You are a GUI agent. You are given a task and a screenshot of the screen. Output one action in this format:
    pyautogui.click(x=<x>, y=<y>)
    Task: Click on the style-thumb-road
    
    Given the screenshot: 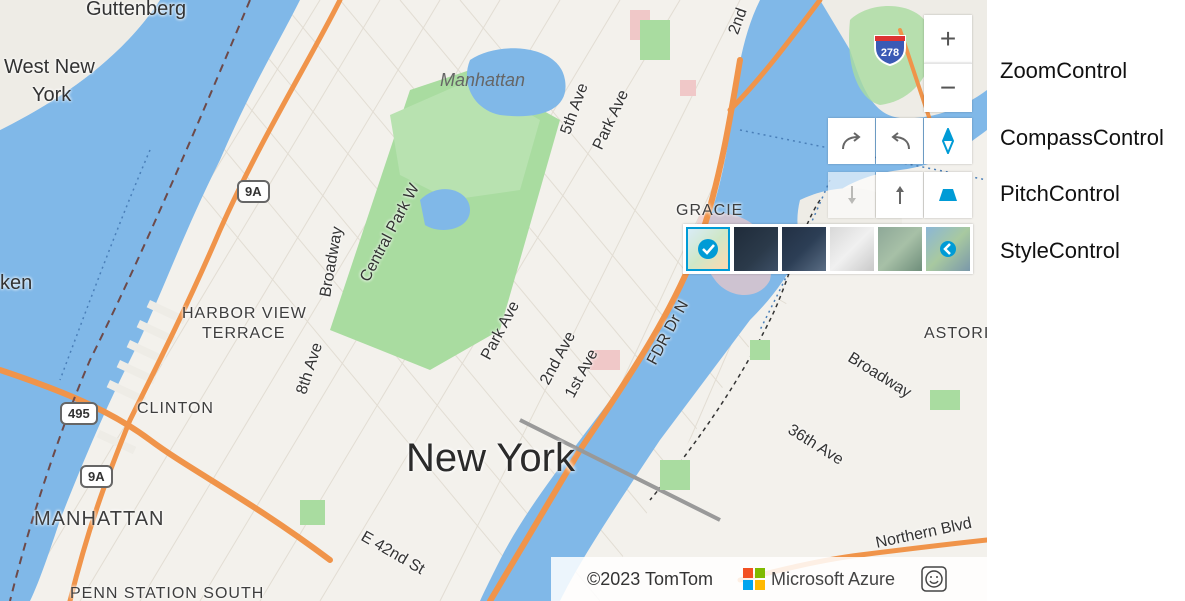 What is the action you would take?
    pyautogui.click(x=708, y=249)
    